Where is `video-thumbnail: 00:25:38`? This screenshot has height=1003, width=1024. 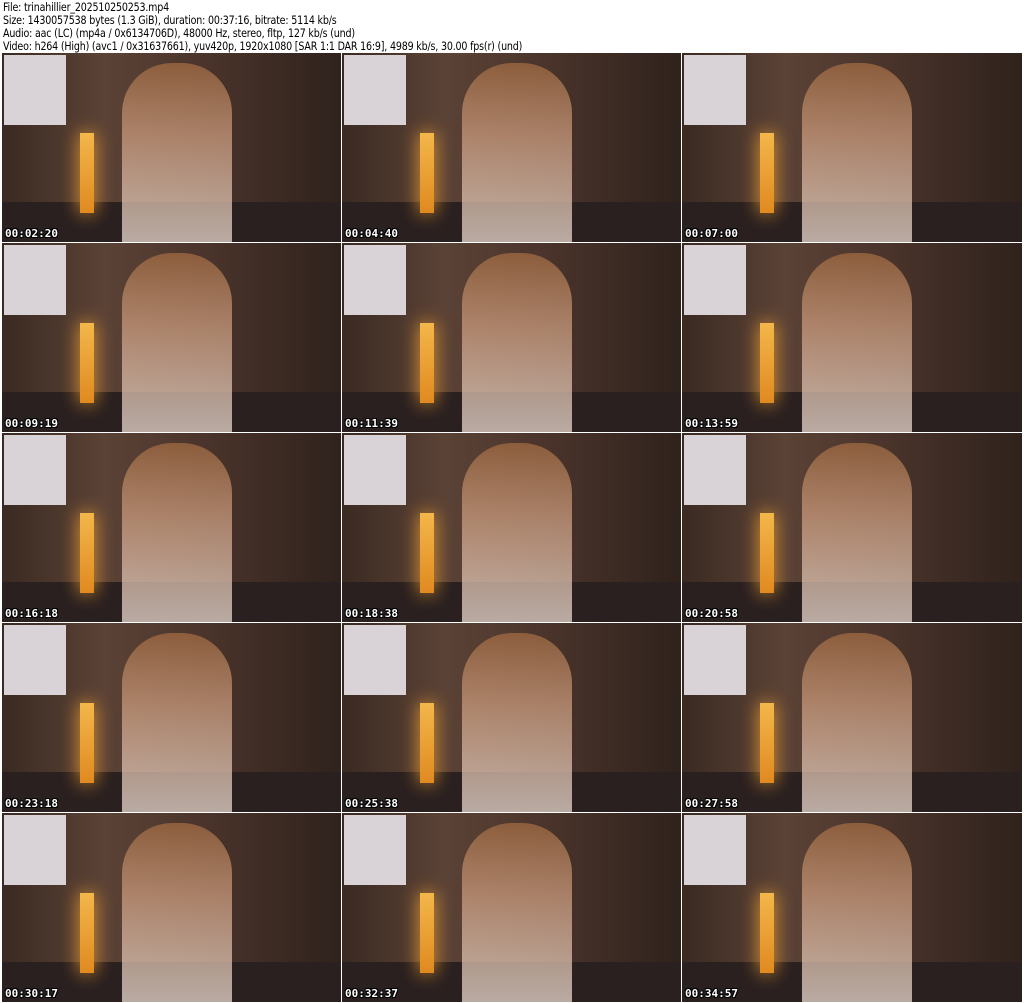 video-thumbnail: 00:25:38 is located at coordinates (511, 717).